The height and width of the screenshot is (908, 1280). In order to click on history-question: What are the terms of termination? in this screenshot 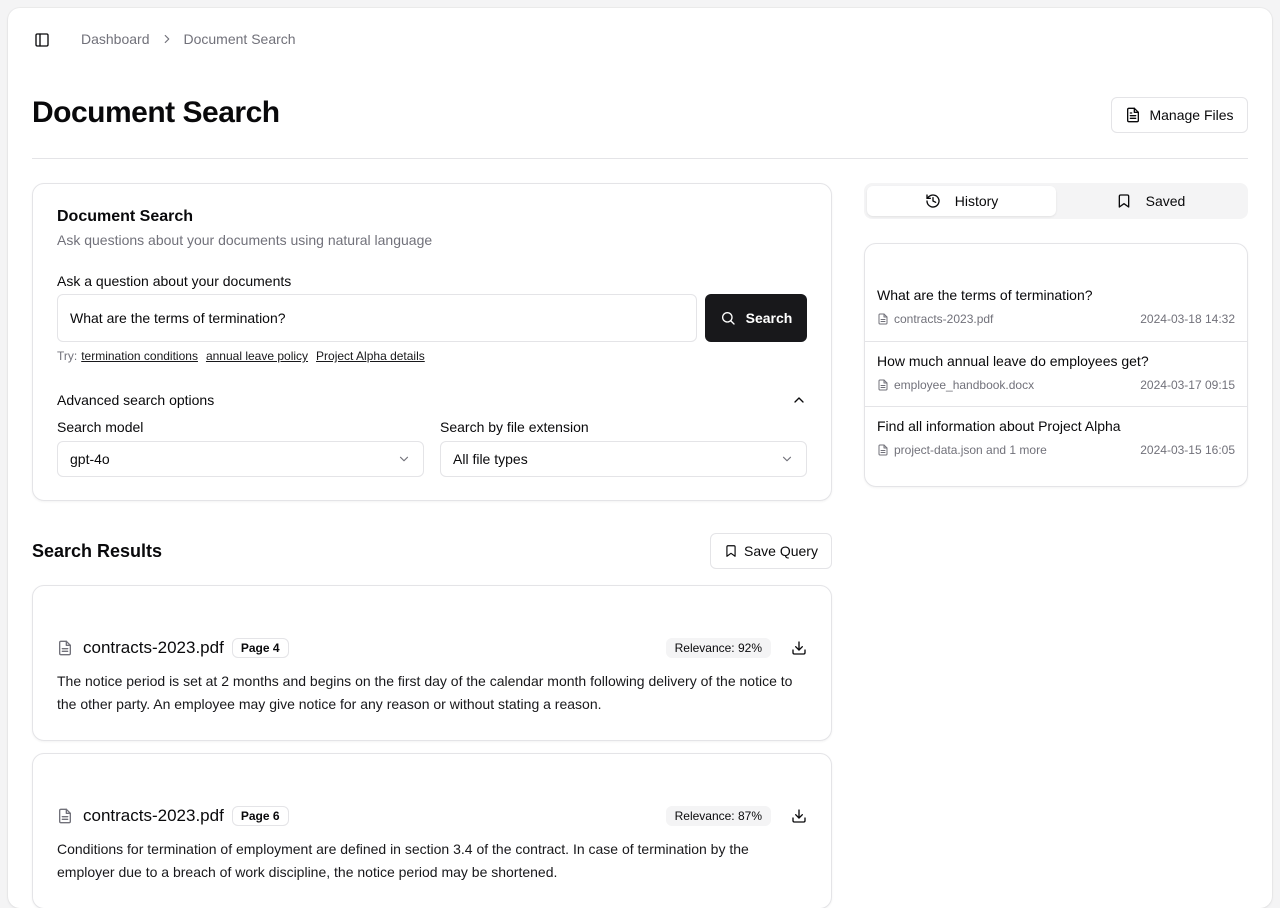, I will do `click(985, 295)`.